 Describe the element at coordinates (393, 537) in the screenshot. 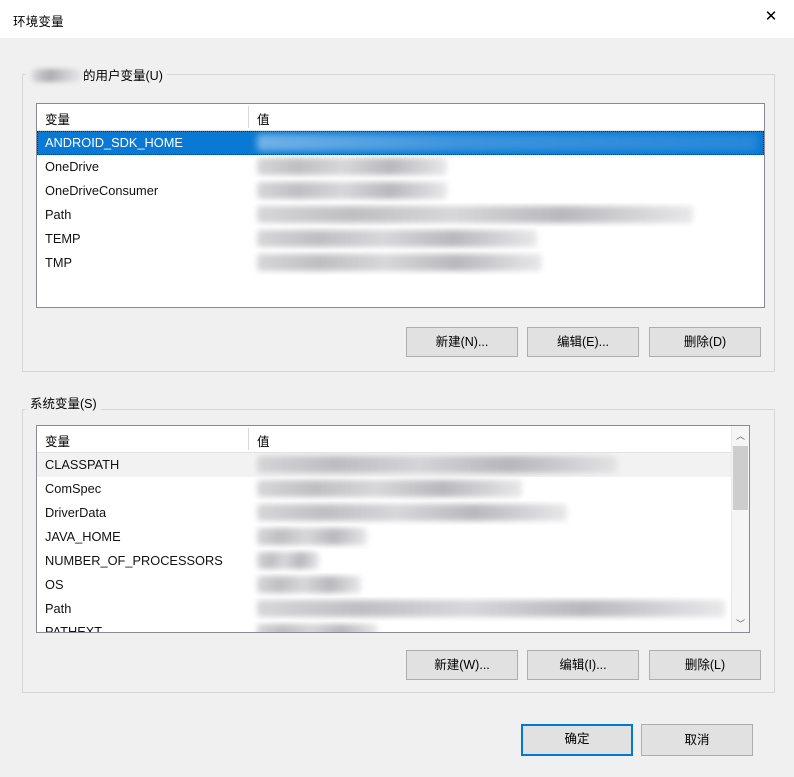

I see `table-row: JAVA_HOME` at that location.